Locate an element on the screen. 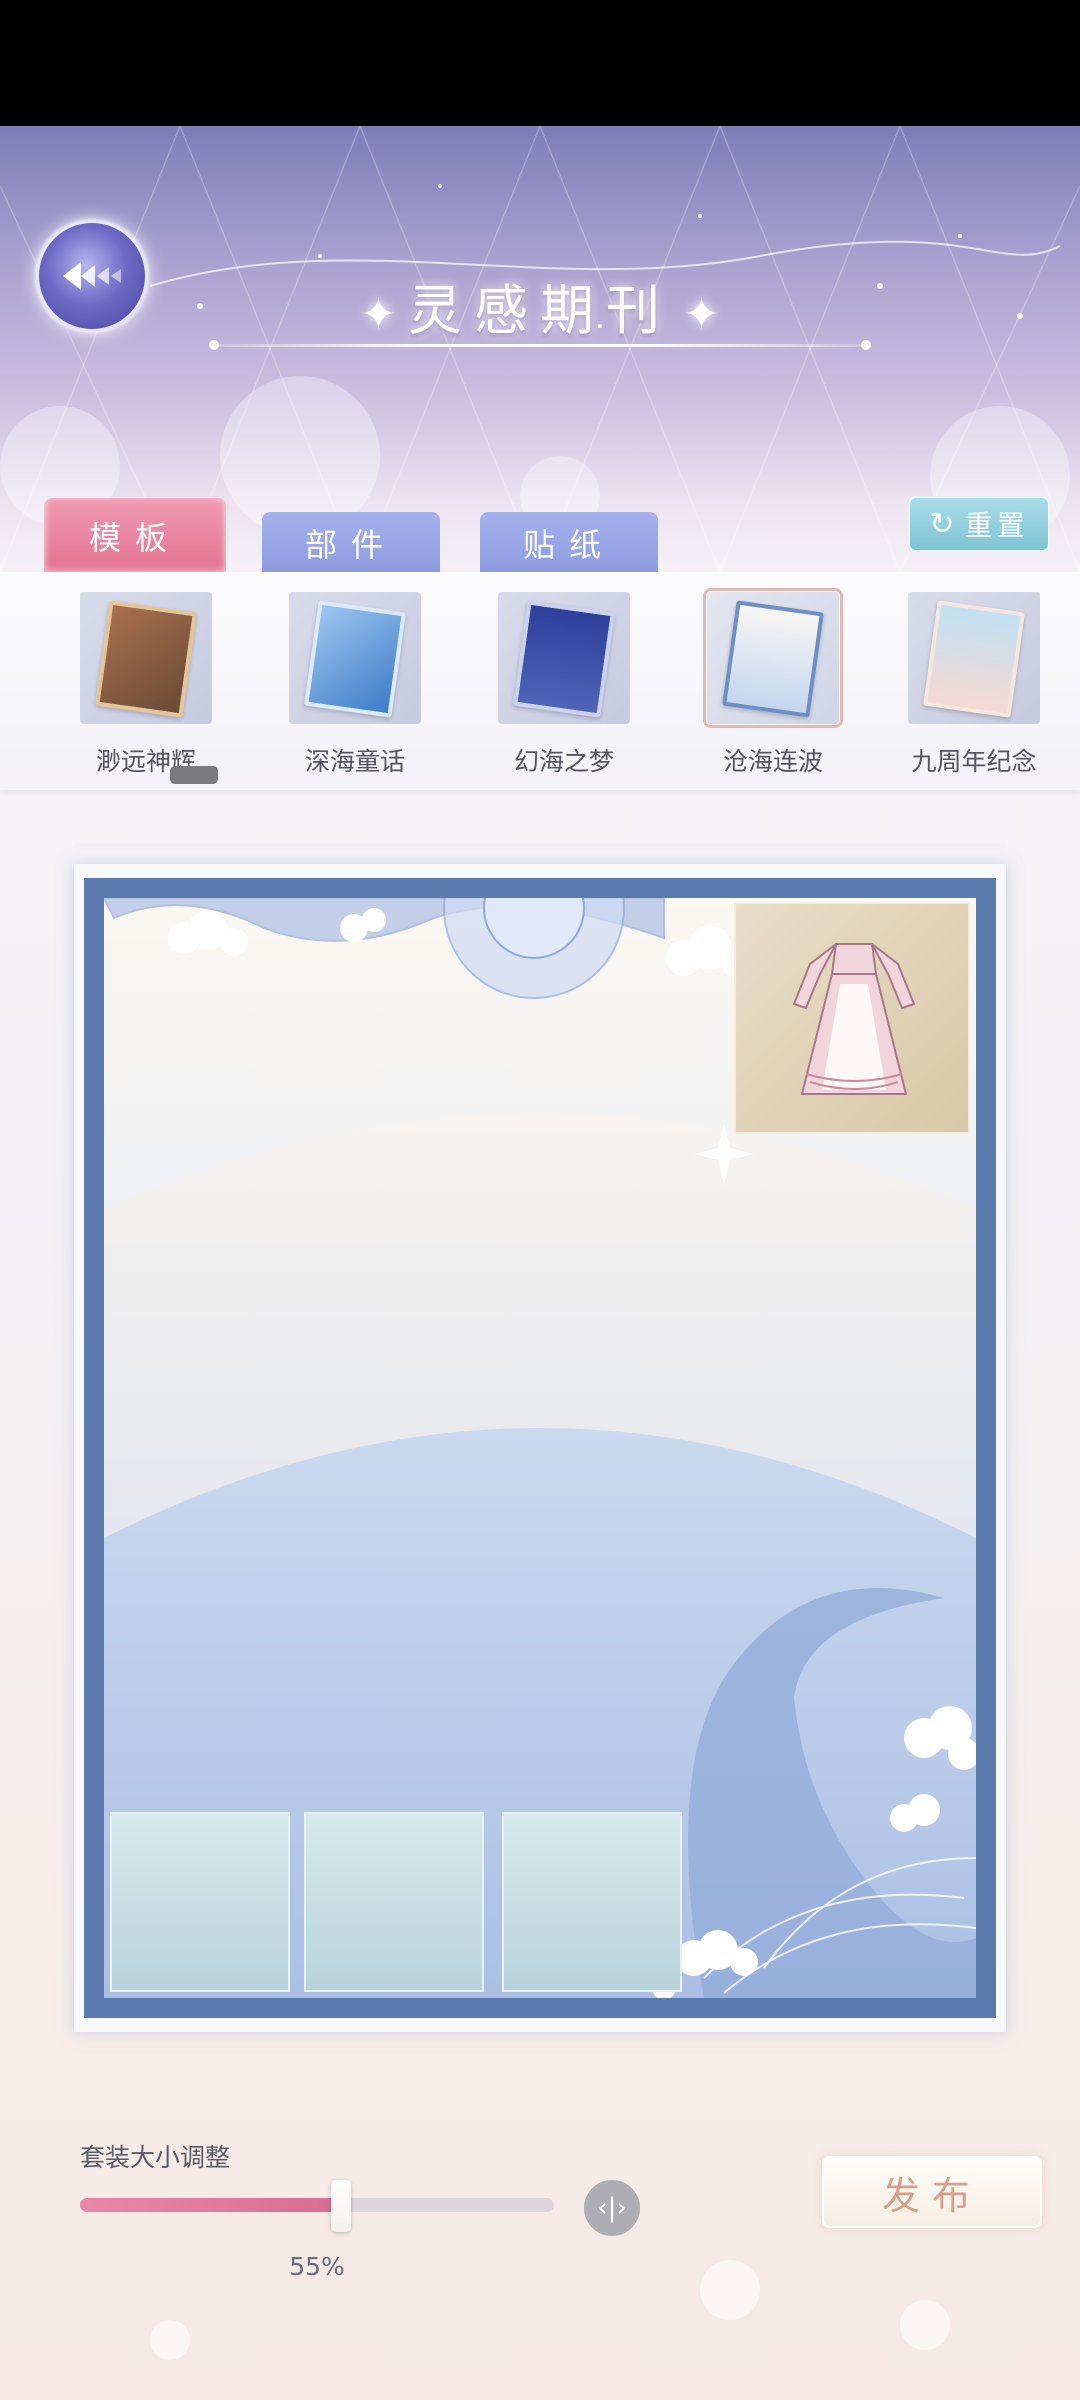 This screenshot has height=2400, width=1080. tab-parts: 部件 is located at coordinates (351, 543).